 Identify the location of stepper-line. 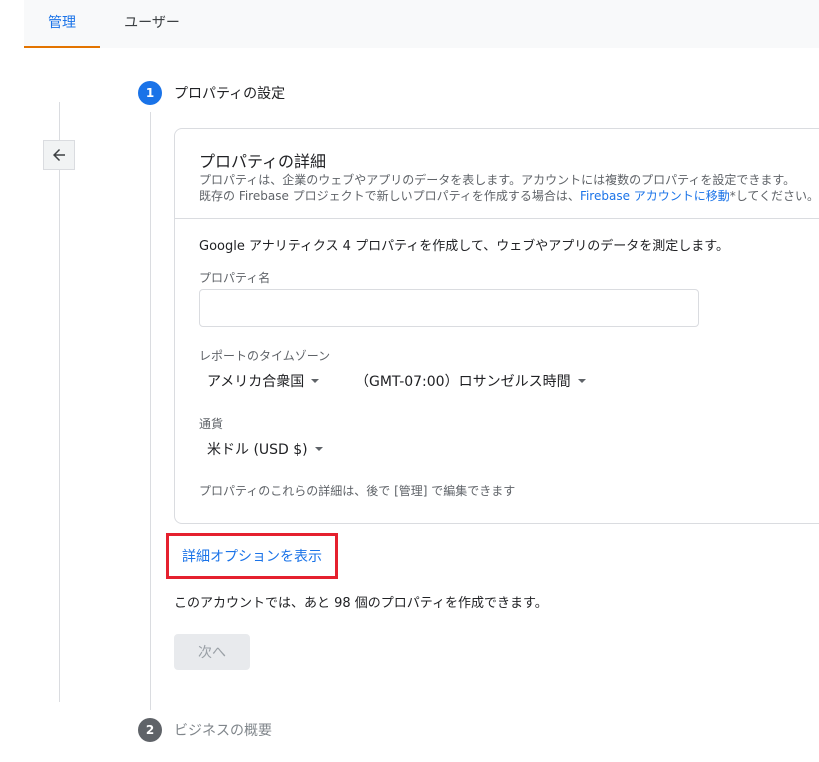
(150, 411).